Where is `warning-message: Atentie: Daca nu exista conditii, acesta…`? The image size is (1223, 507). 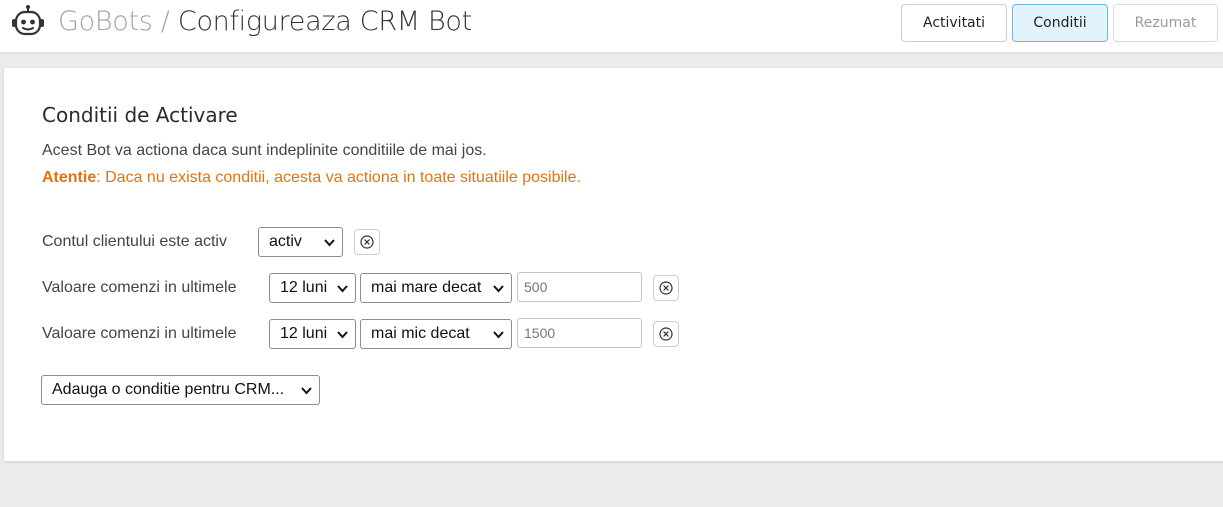 warning-message: Atentie: Daca nu exista conditii, acesta… is located at coordinates (311, 178).